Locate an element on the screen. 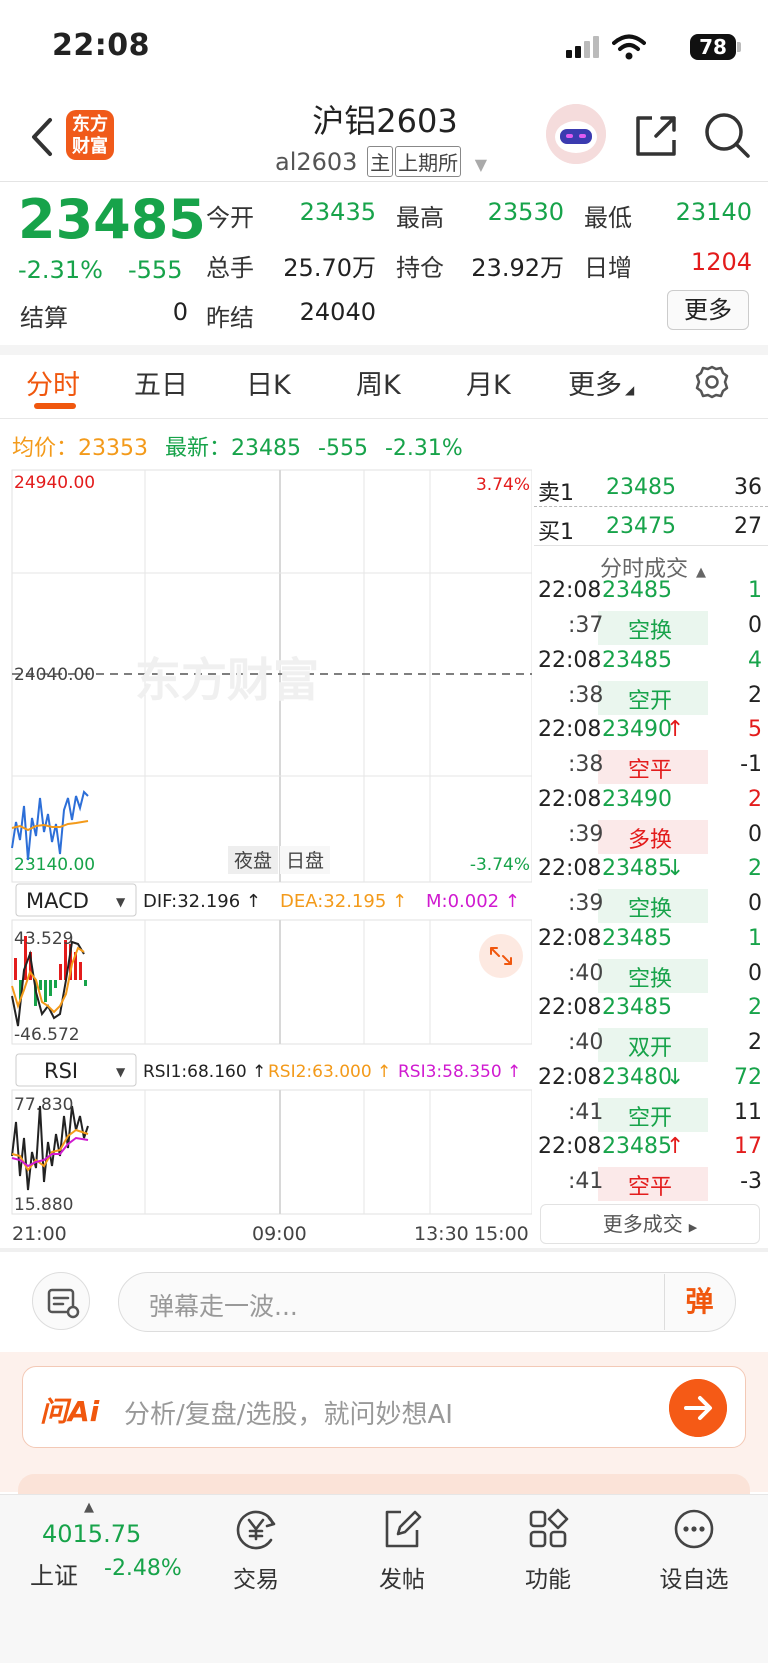 Image resolution: width=768 pixels, height=1663 pixels. rsi2-value: RSI2:63.000 ↑ is located at coordinates (329, 1072).